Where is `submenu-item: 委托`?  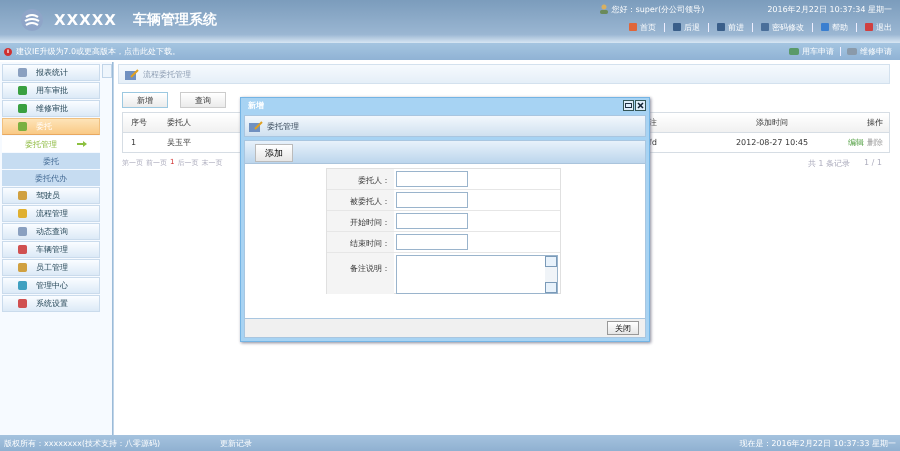 submenu-item: 委托 is located at coordinates (51, 161).